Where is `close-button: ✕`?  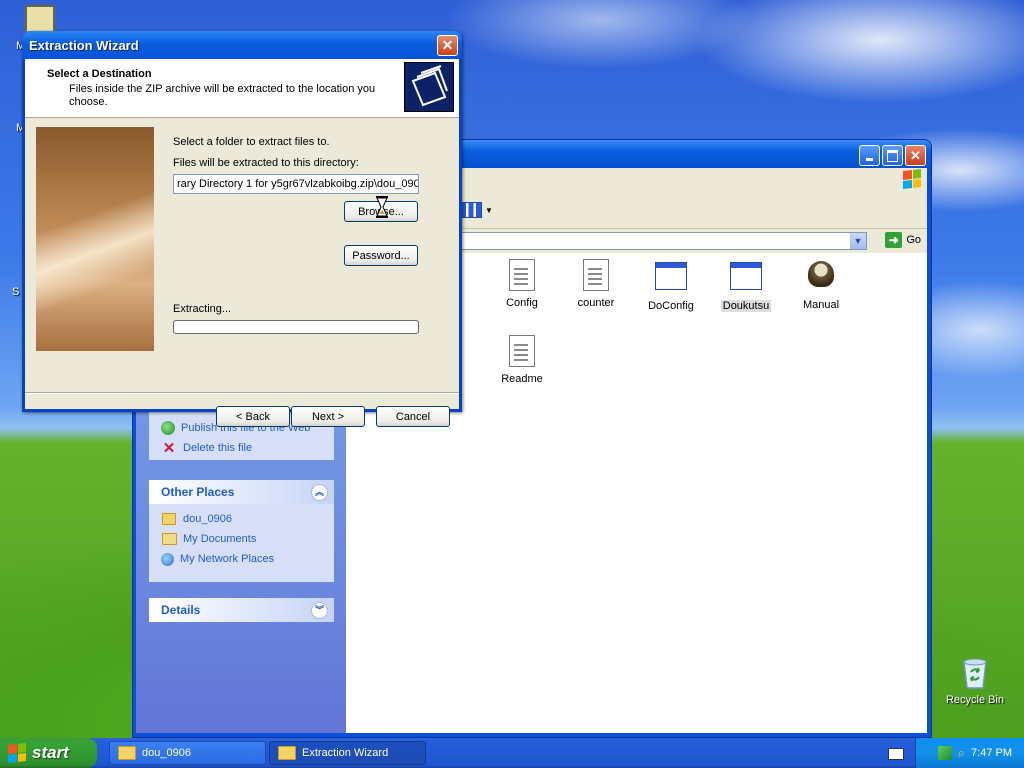
close-button: ✕ is located at coordinates (915, 155).